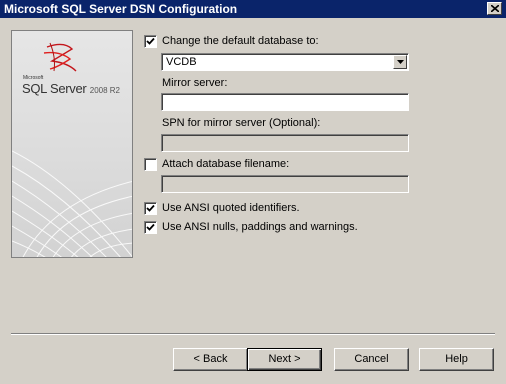  What do you see at coordinates (181, 62) in the screenshot?
I see `database-value: VCDB` at bounding box center [181, 62].